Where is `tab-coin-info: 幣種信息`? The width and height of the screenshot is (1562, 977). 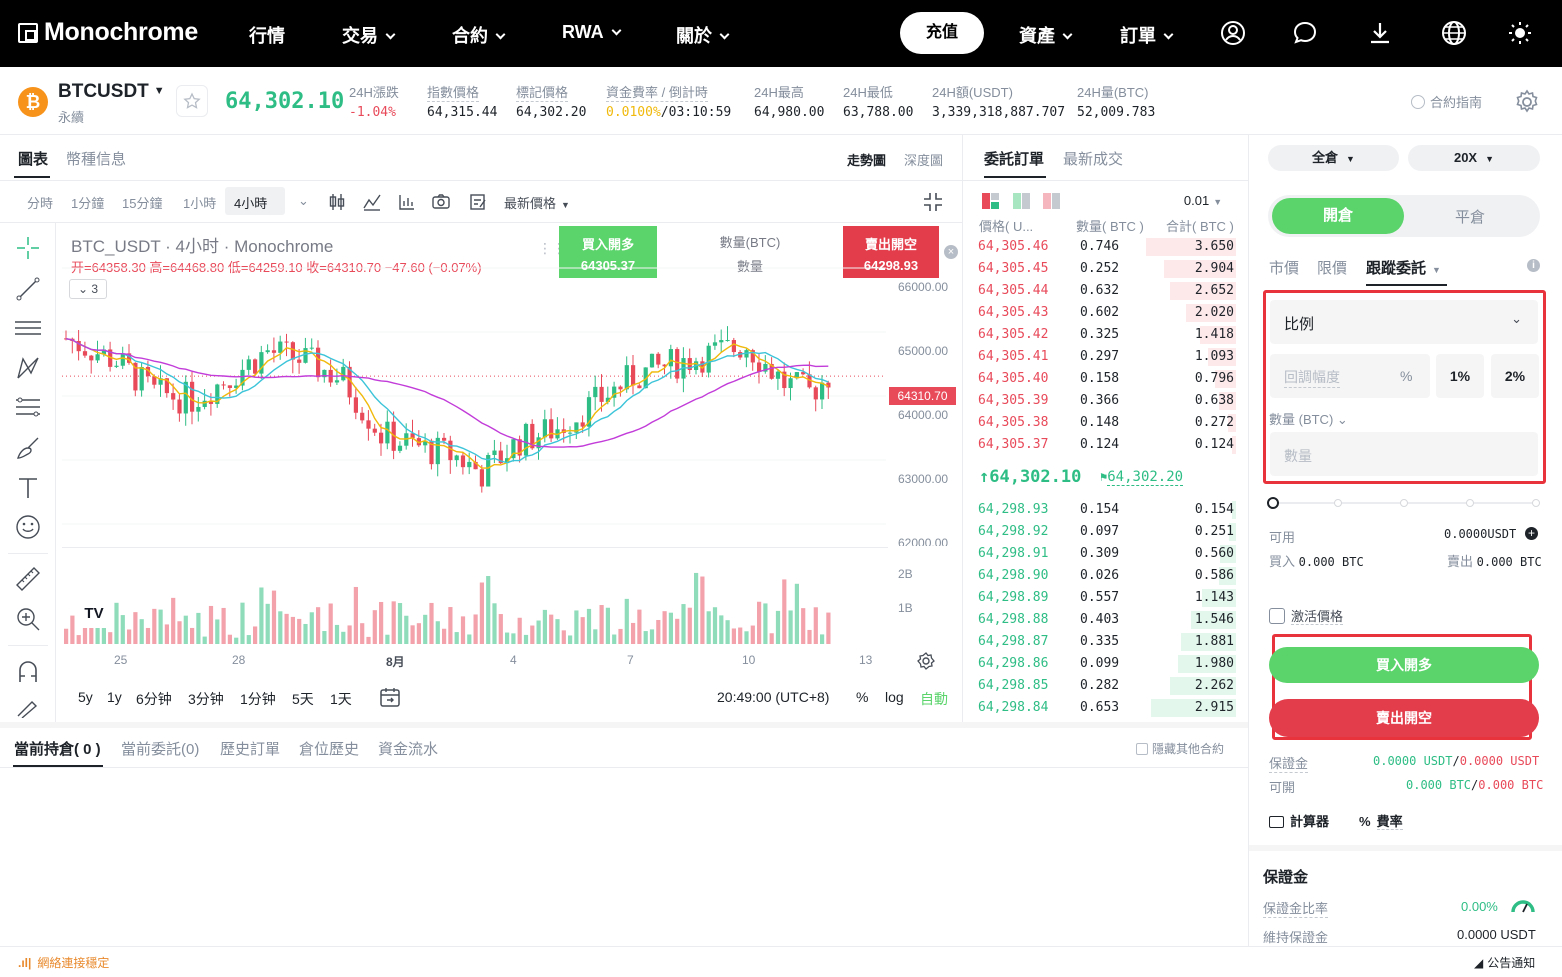 tab-coin-info: 幣種信息 is located at coordinates (96, 158).